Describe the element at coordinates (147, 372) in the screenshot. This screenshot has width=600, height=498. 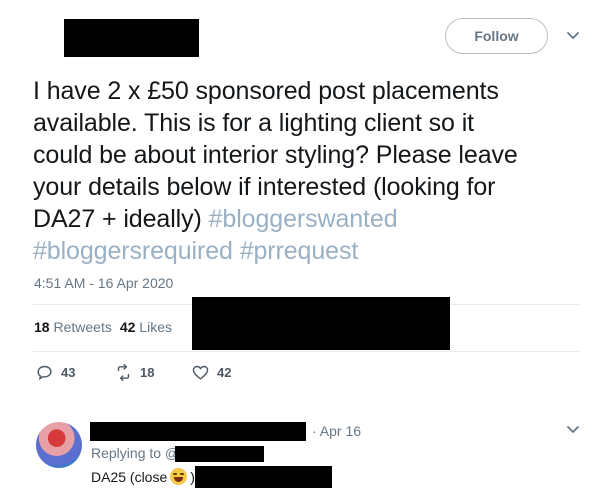
I see `retweet-count: 18` at that location.